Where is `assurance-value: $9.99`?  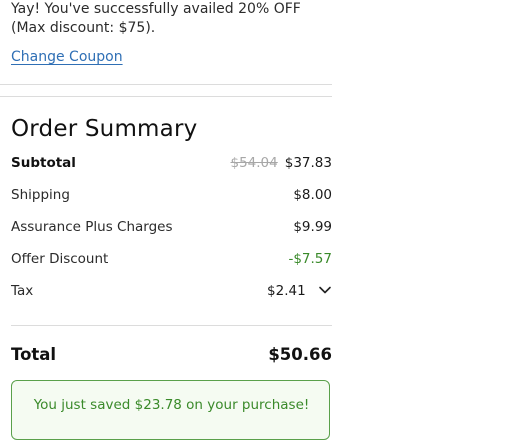
assurance-value: $9.99 is located at coordinates (312, 227).